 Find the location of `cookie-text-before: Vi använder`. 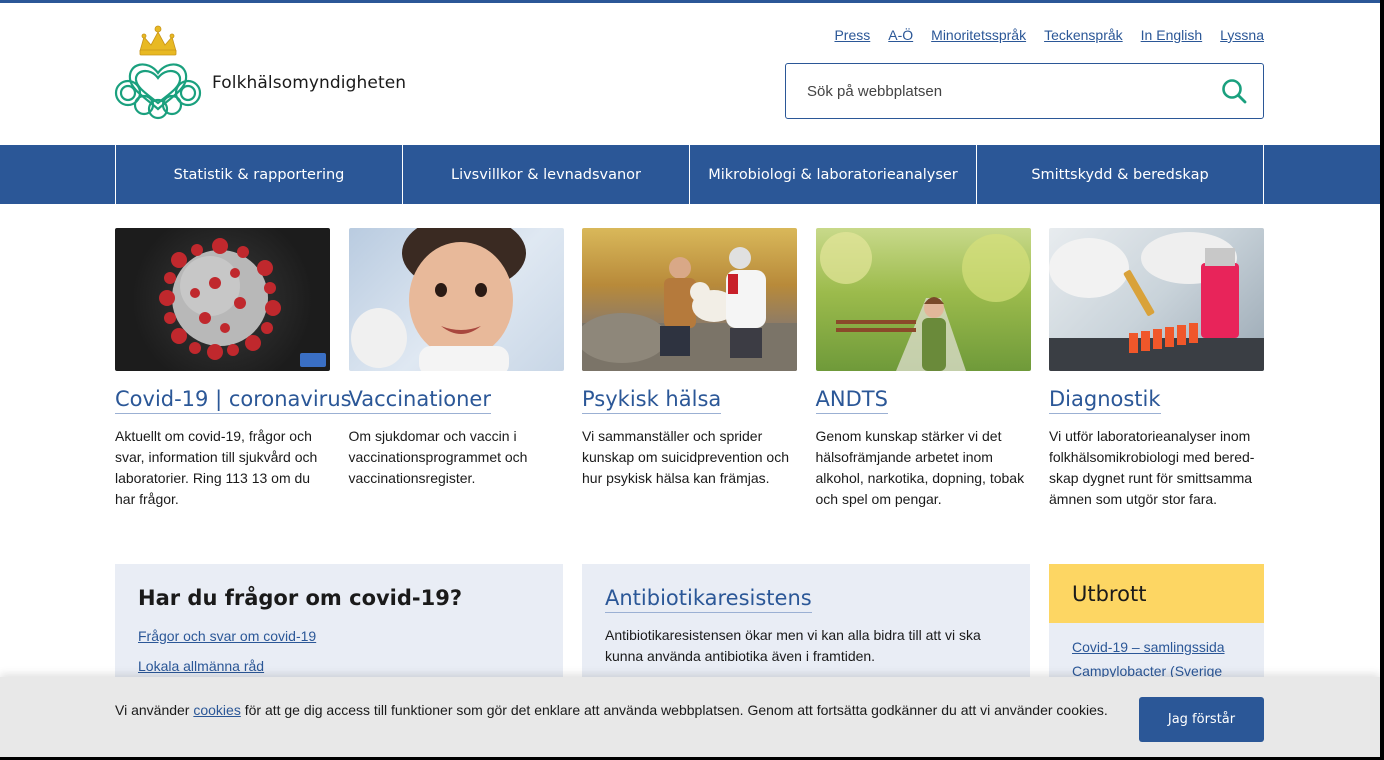

cookie-text-before: Vi använder is located at coordinates (154, 710).